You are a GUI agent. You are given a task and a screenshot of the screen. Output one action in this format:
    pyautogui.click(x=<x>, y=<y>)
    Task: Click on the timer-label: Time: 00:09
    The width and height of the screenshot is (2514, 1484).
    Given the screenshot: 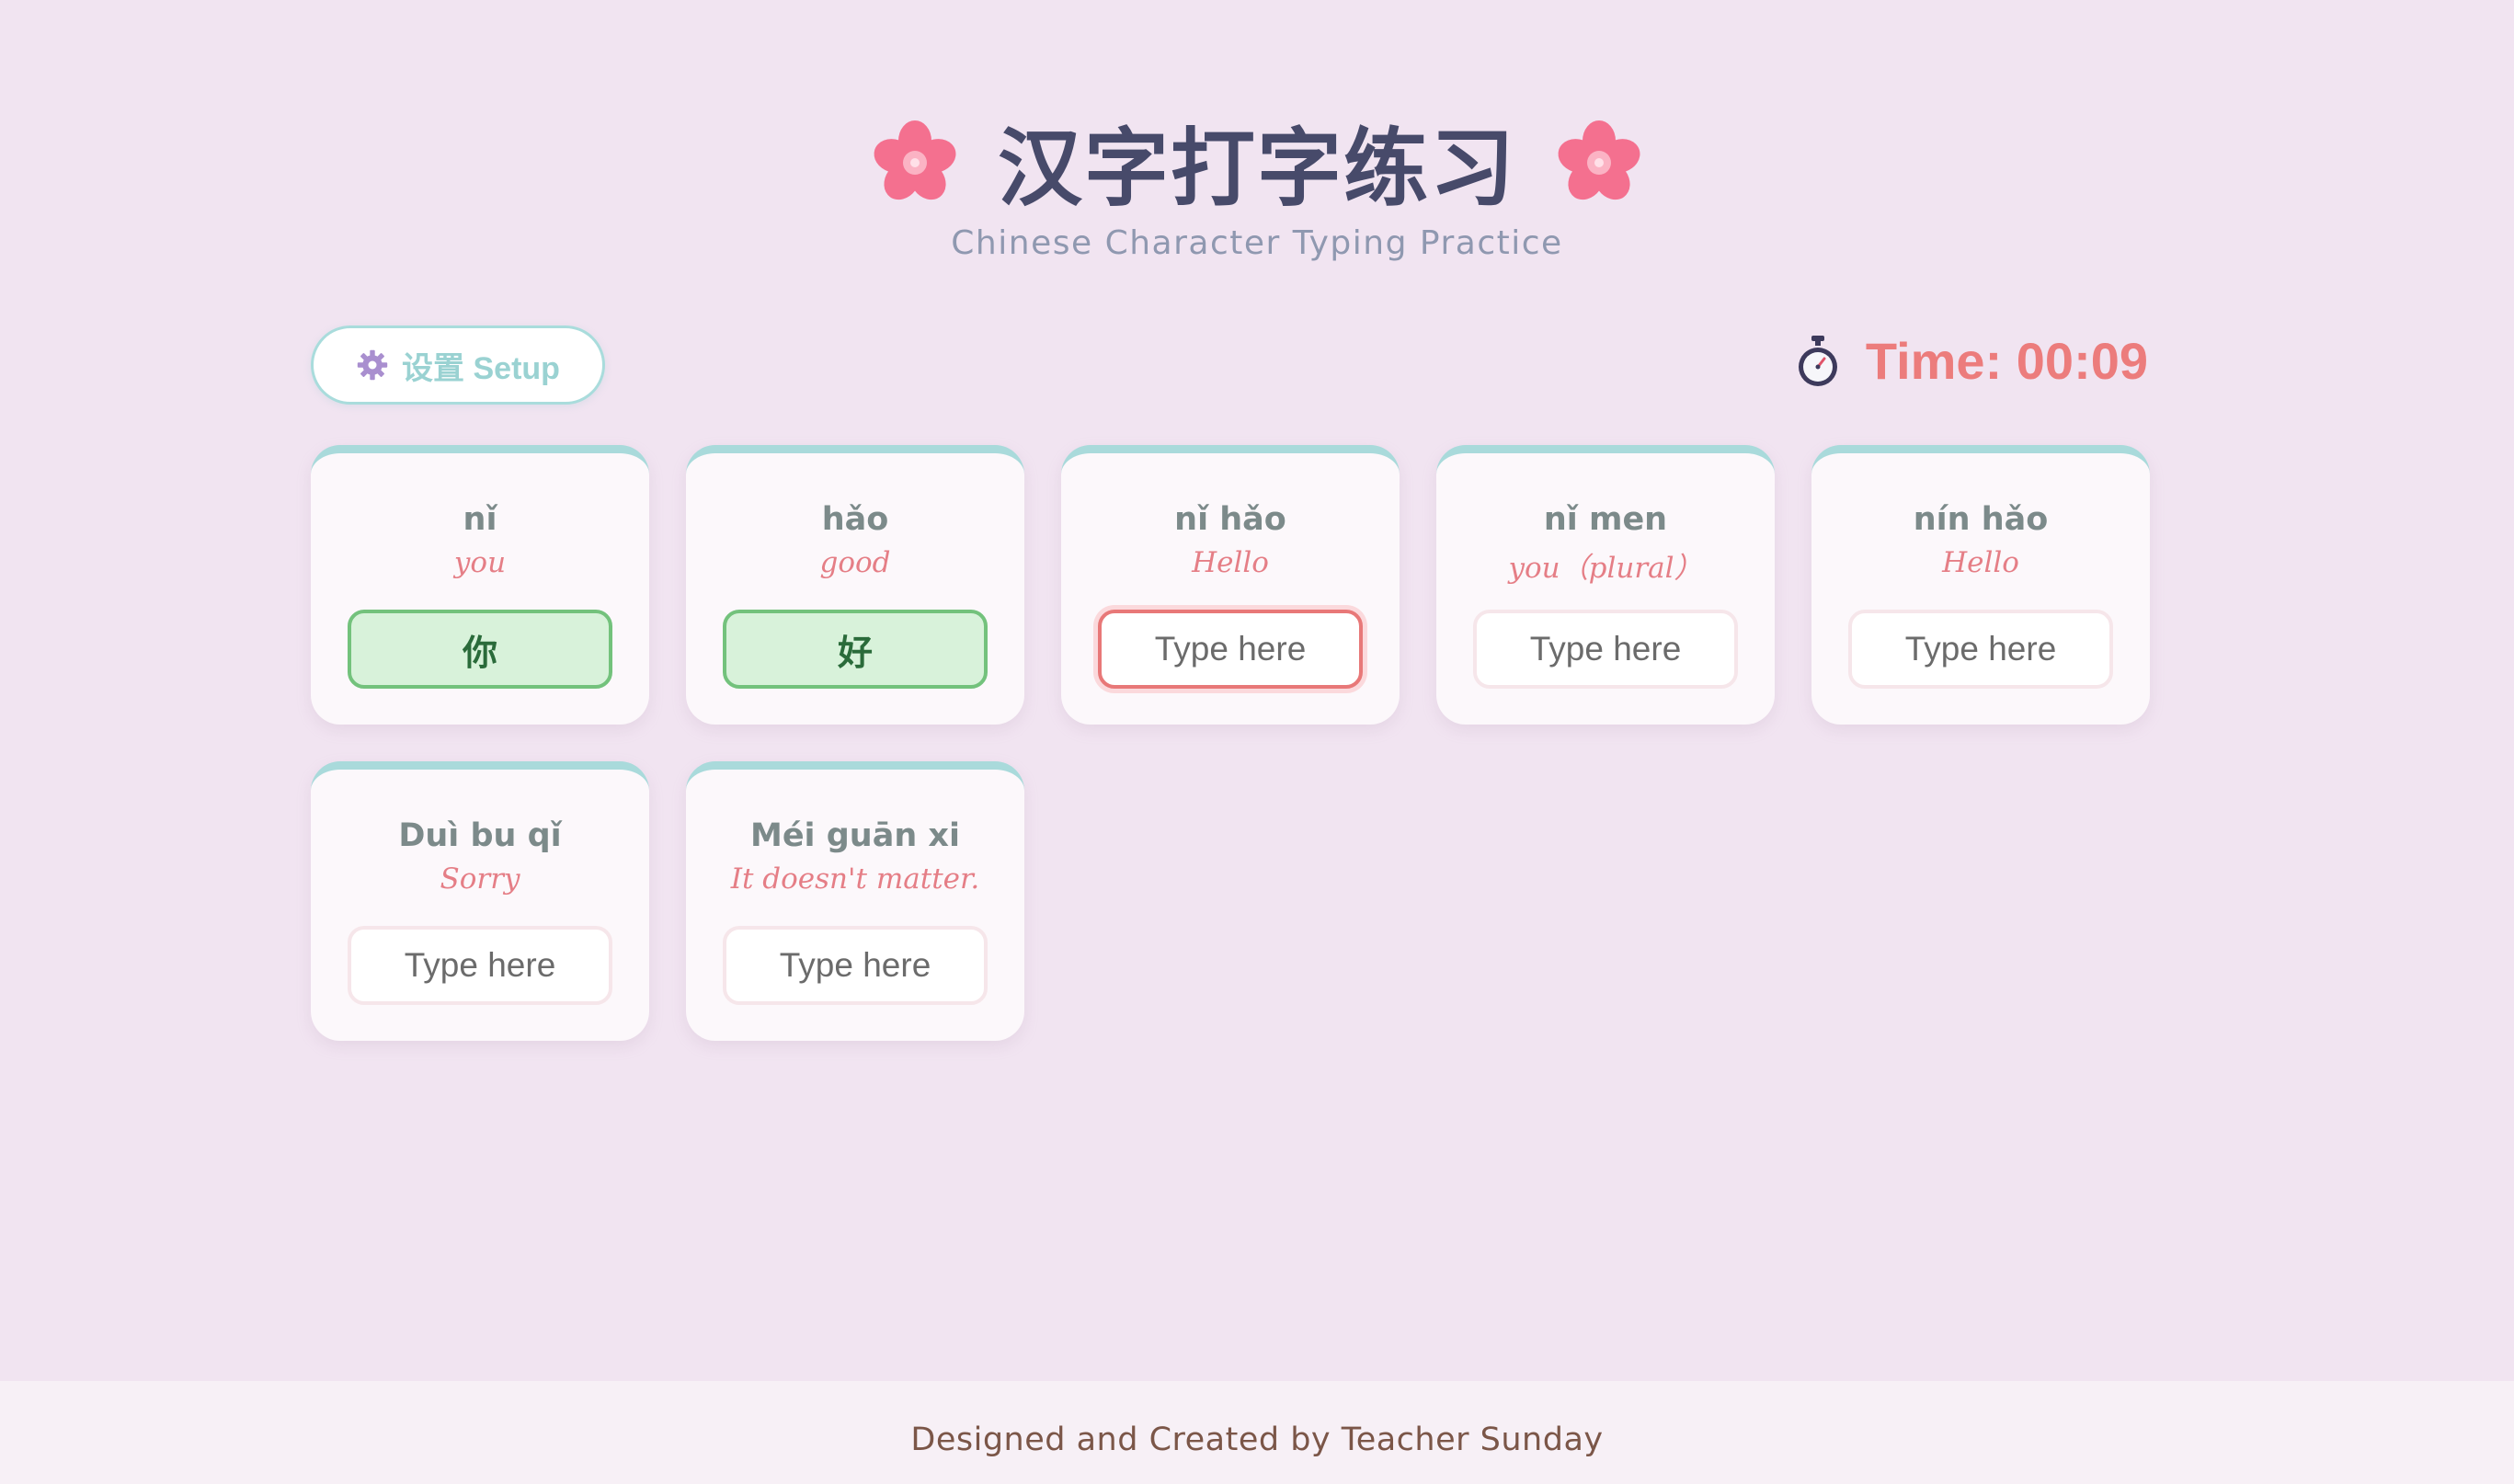 What is the action you would take?
    pyautogui.click(x=2006, y=361)
    